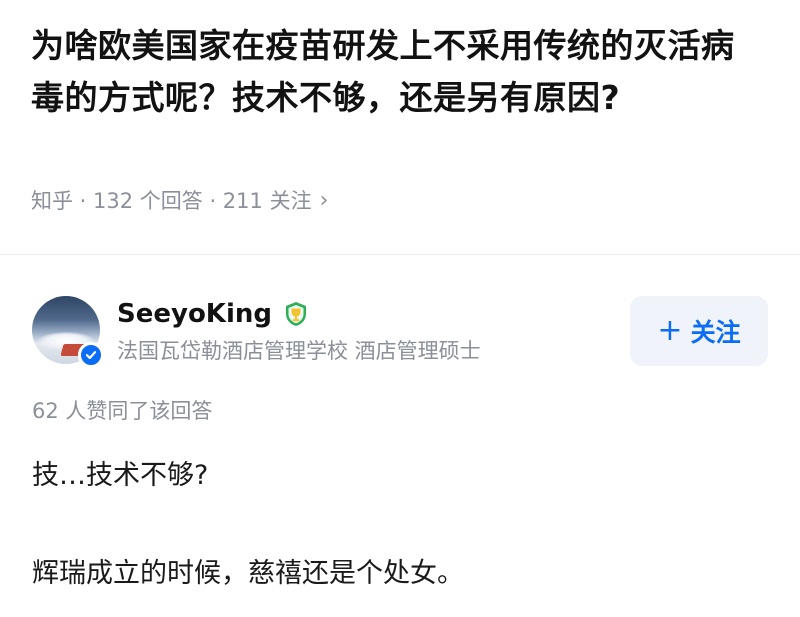  Describe the element at coordinates (120, 475) in the screenshot. I see `answer-paragraph: 技…技术不够?` at that location.